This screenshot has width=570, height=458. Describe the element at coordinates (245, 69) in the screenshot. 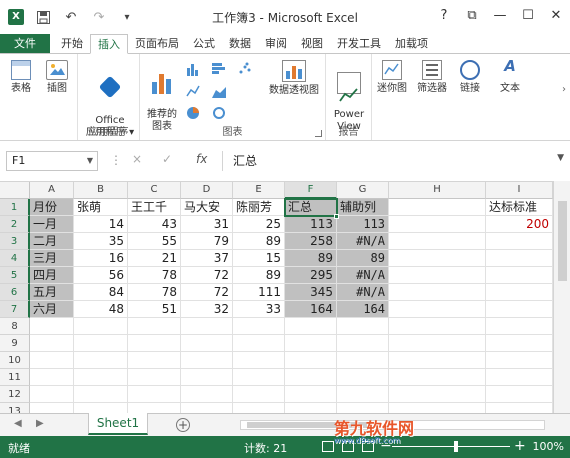

I see `scatter-chart-icon` at that location.